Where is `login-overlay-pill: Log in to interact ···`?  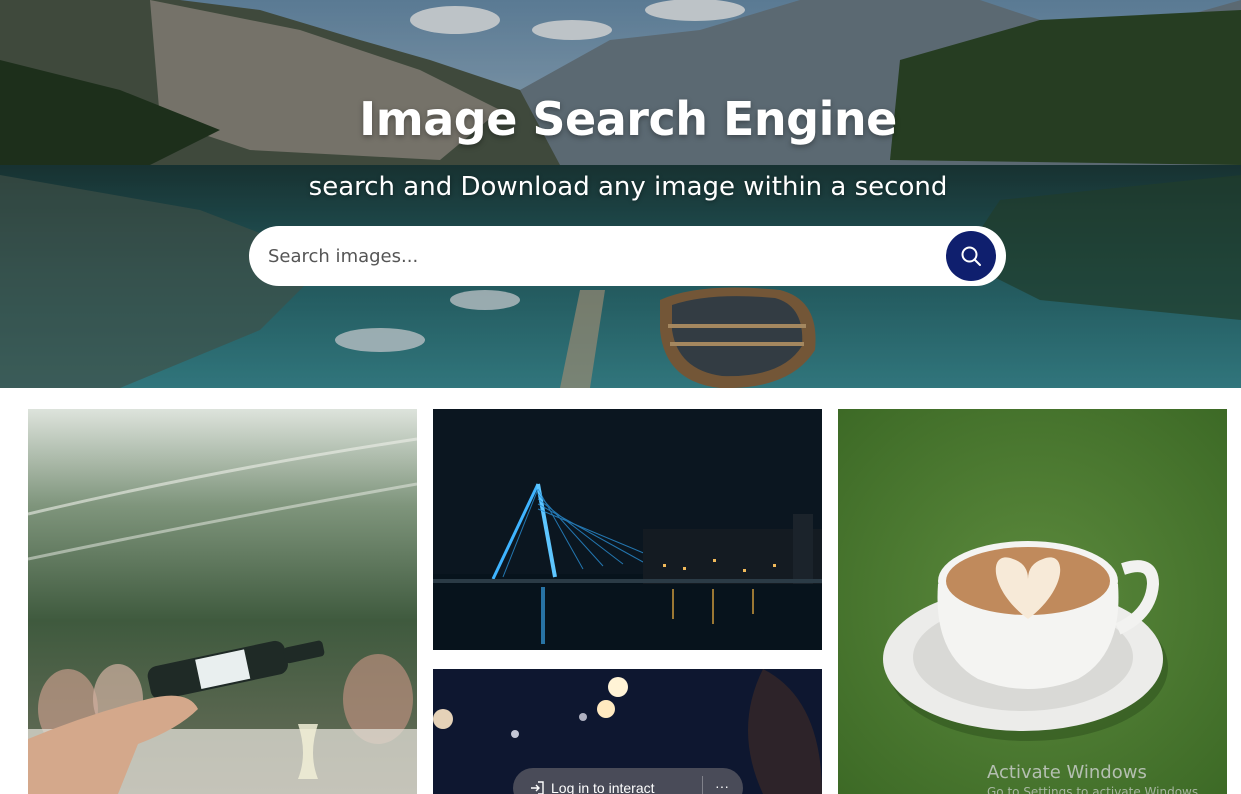 login-overlay-pill: Log in to interact ··· is located at coordinates (628, 781).